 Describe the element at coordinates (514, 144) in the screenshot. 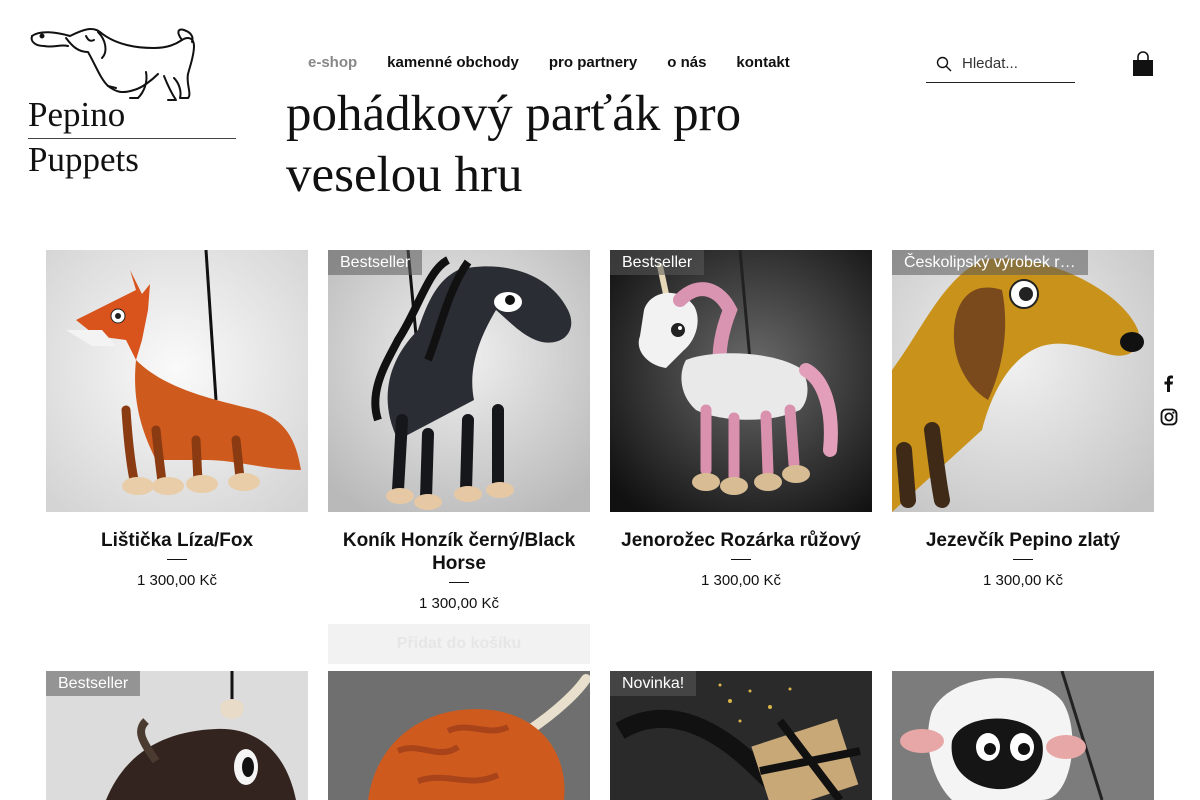

I see `page-headline: pohádkový parťák pro veselou hru` at that location.